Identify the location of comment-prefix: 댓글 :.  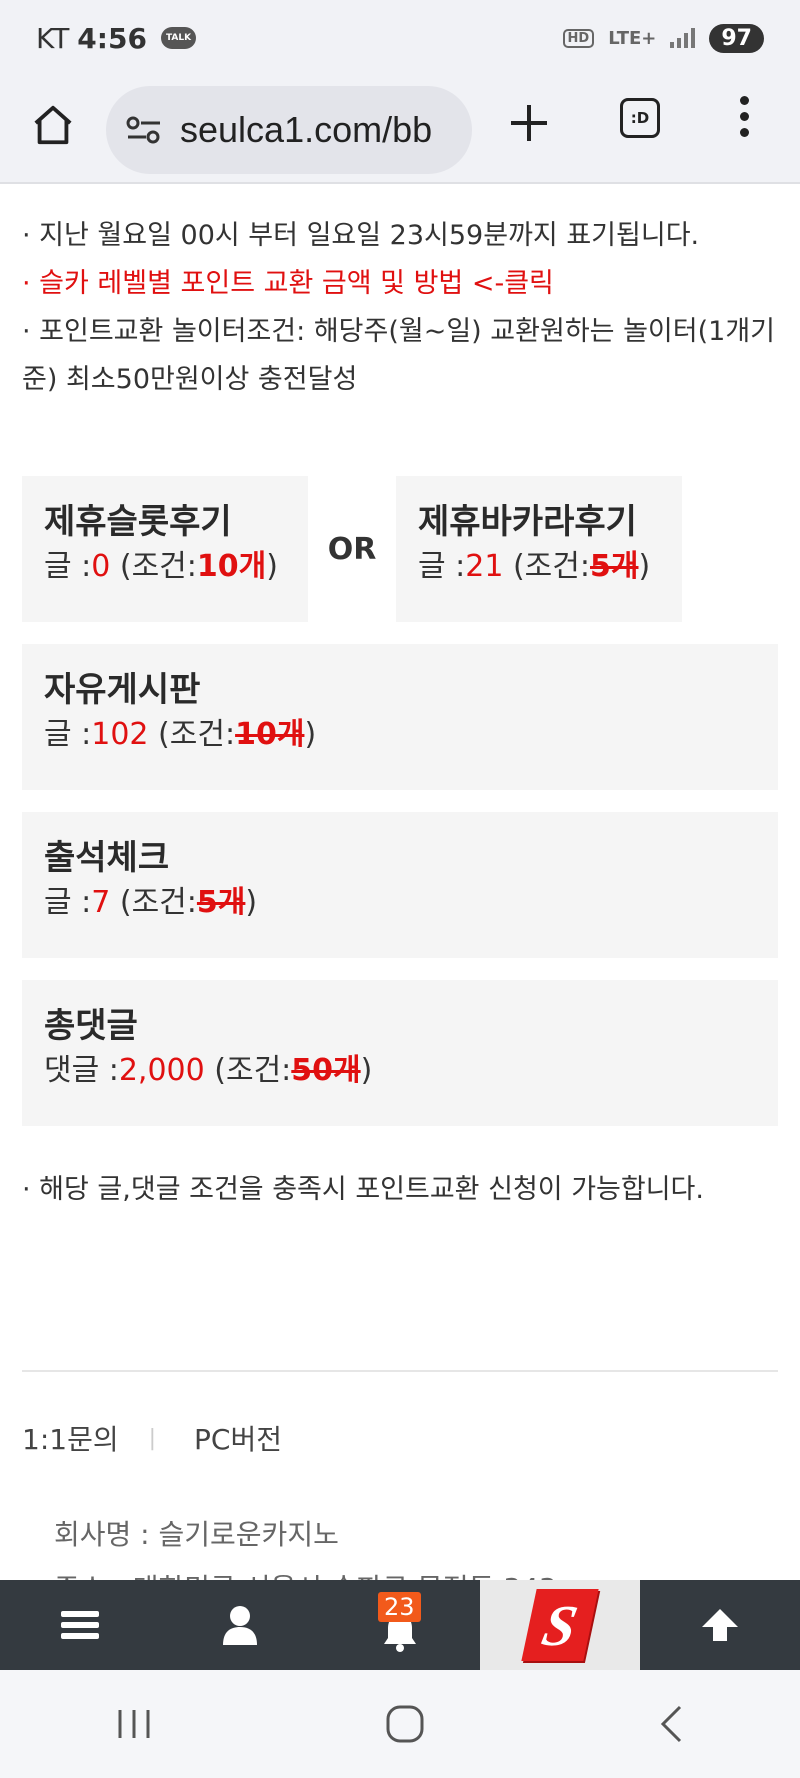
(81, 1070).